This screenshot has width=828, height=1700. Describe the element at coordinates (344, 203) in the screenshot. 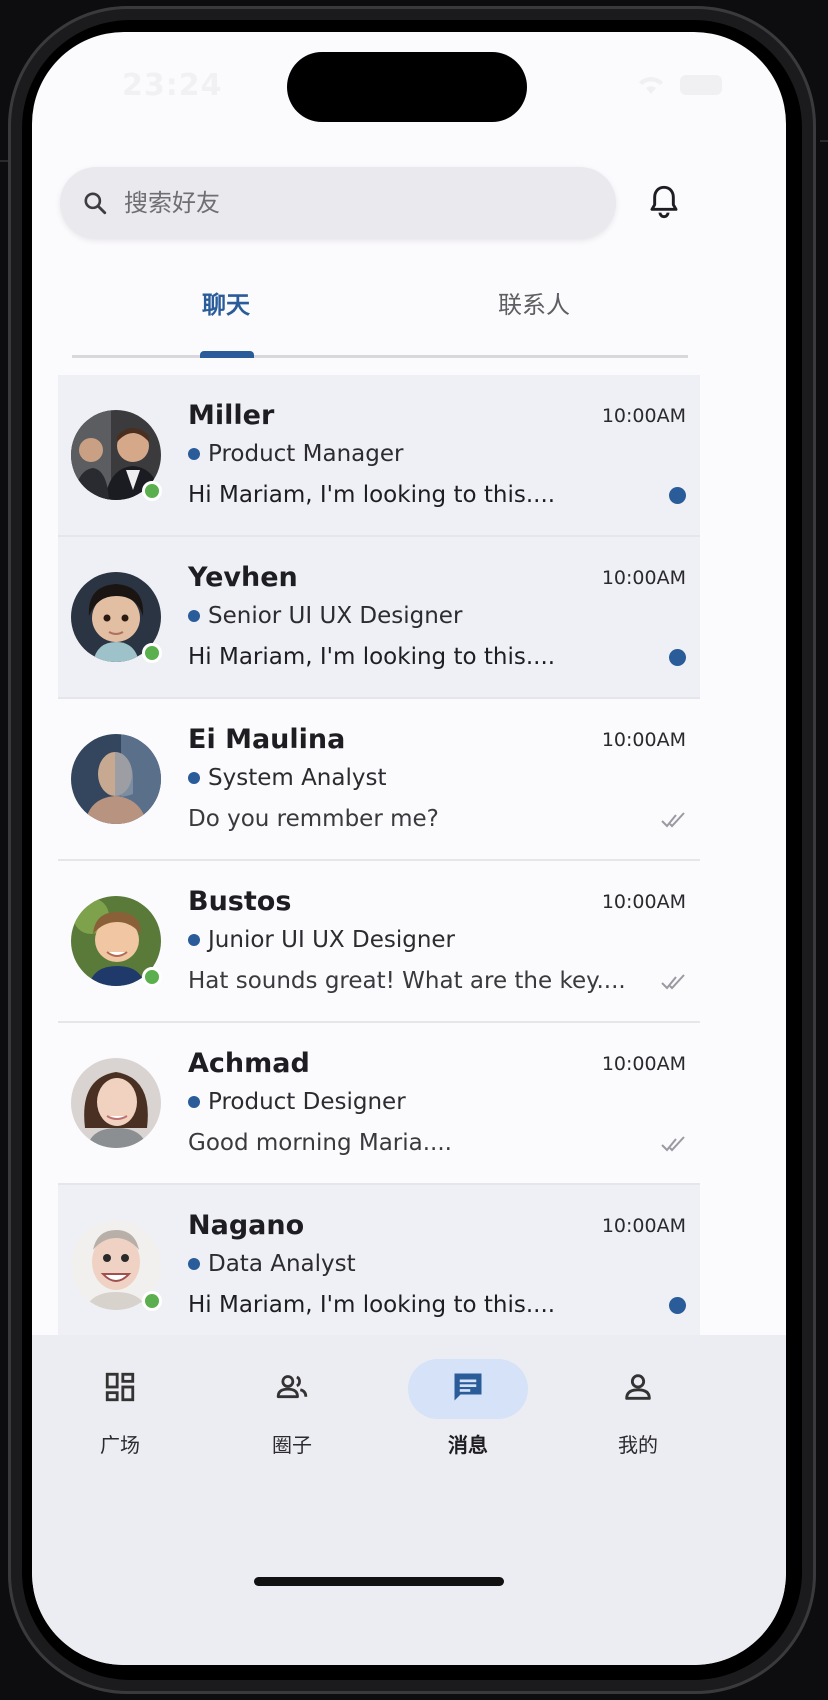

I see `search-input` at that location.